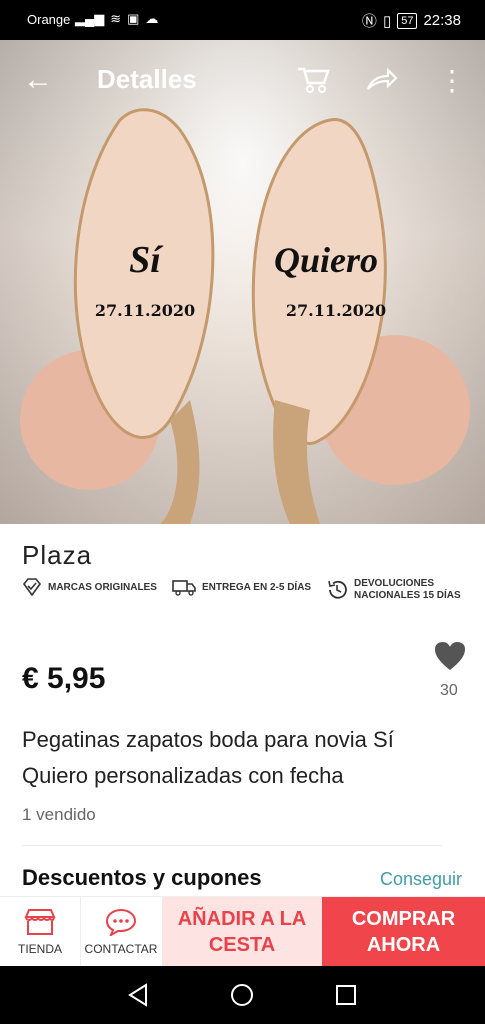 The height and width of the screenshot is (1024, 485). Describe the element at coordinates (39, 949) in the screenshot. I see `store-label: TIENDA` at that location.